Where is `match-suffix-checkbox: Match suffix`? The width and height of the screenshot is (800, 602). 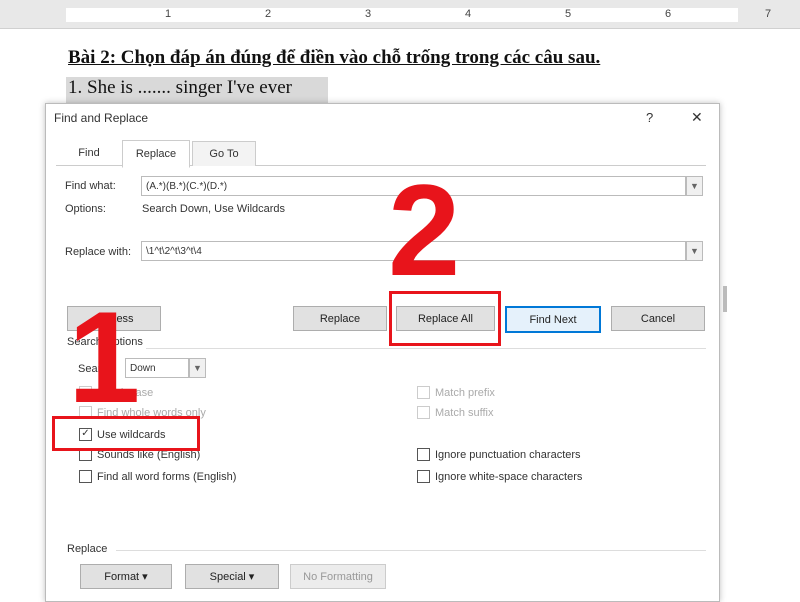
match-suffix-checkbox: Match suffix is located at coordinates (455, 412).